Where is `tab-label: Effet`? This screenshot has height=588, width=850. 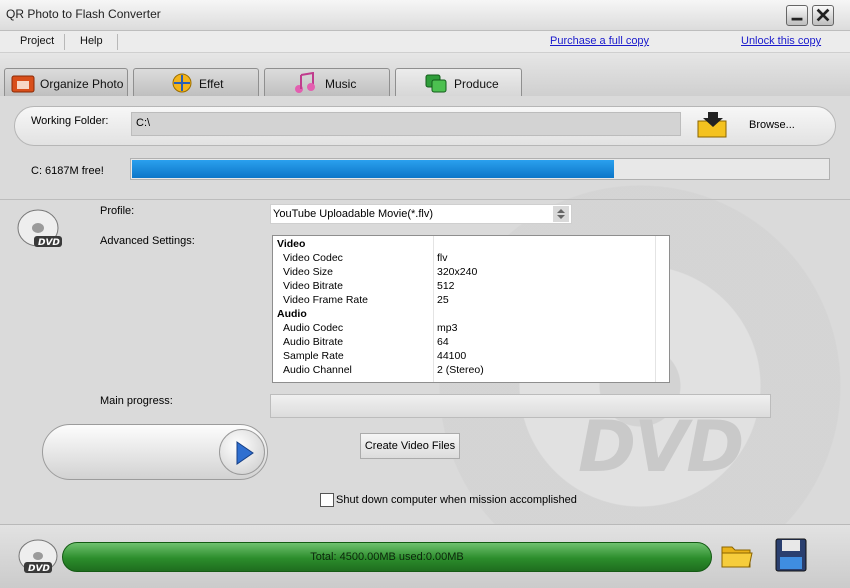 tab-label: Effet is located at coordinates (211, 84).